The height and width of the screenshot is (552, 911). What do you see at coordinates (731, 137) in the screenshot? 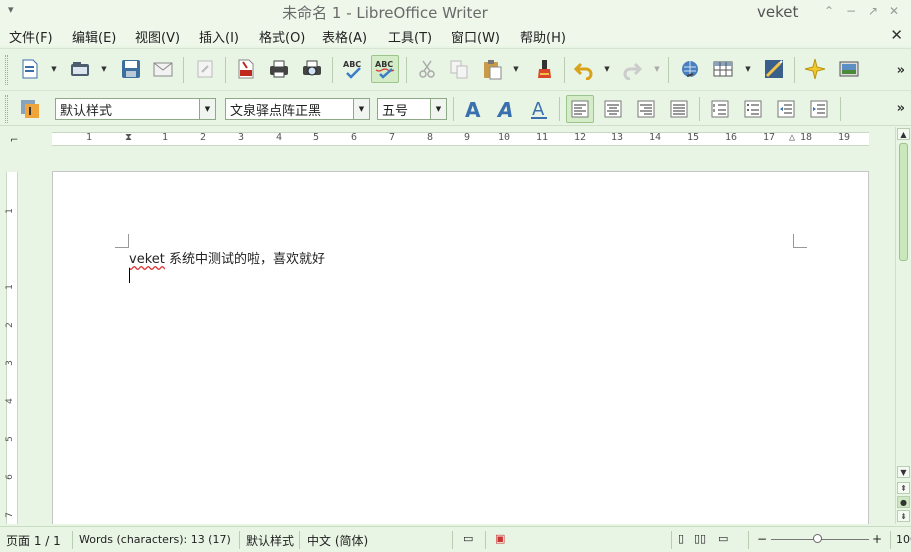
I see `ruler-label: 16` at bounding box center [731, 137].